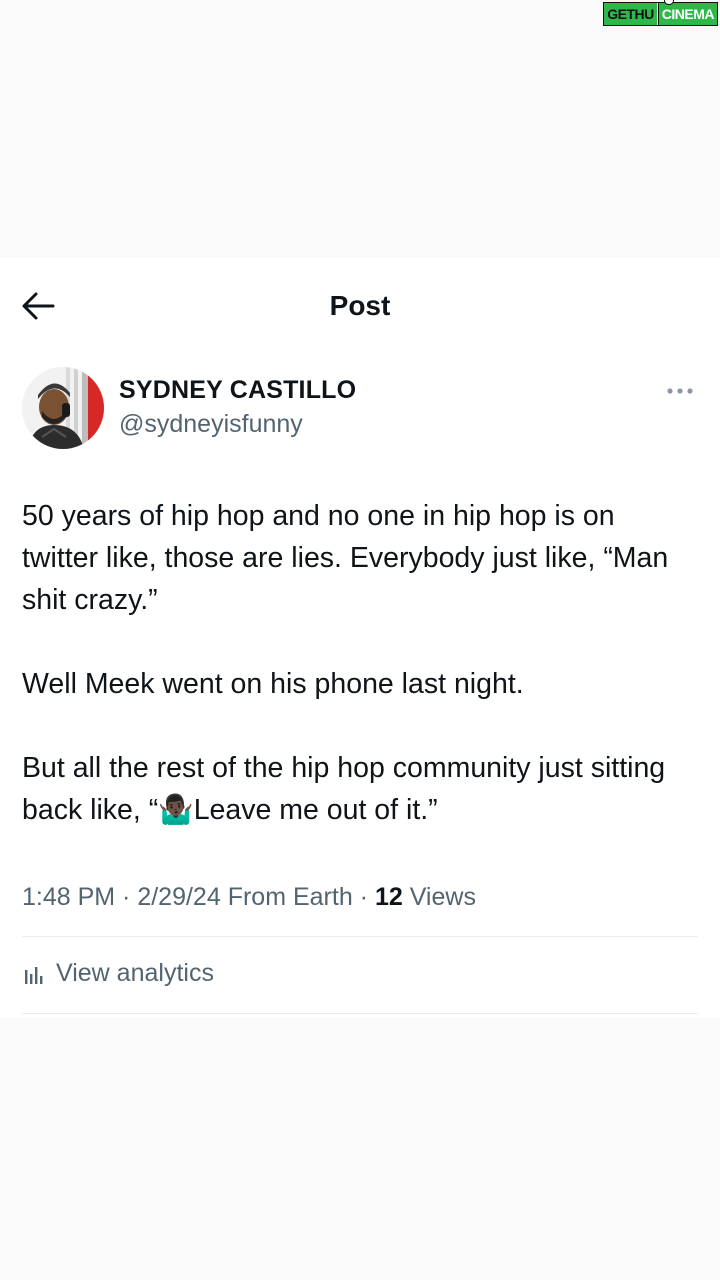  I want to click on post-header: Post, so click(360, 306).